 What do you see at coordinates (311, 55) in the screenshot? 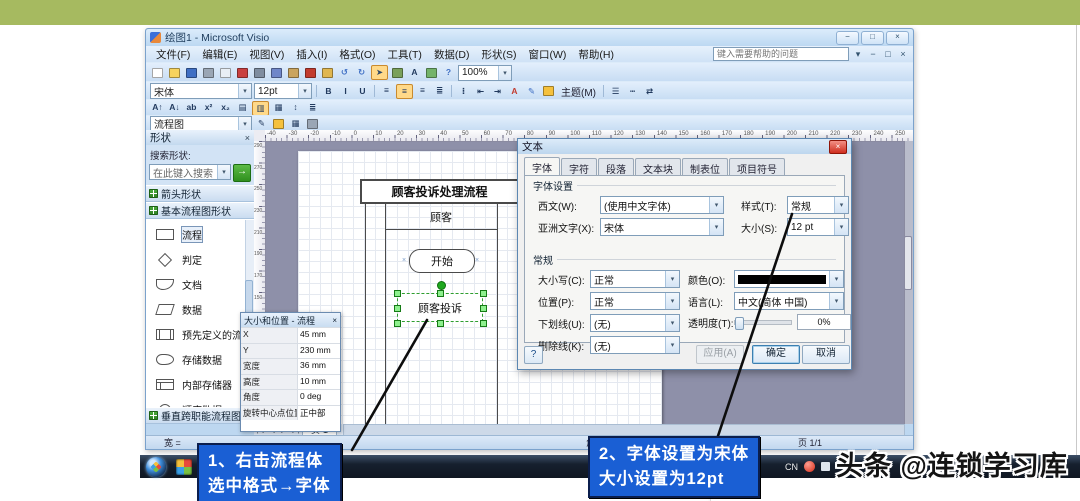
I see `menu-插入I: 插入(I)` at bounding box center [311, 55].